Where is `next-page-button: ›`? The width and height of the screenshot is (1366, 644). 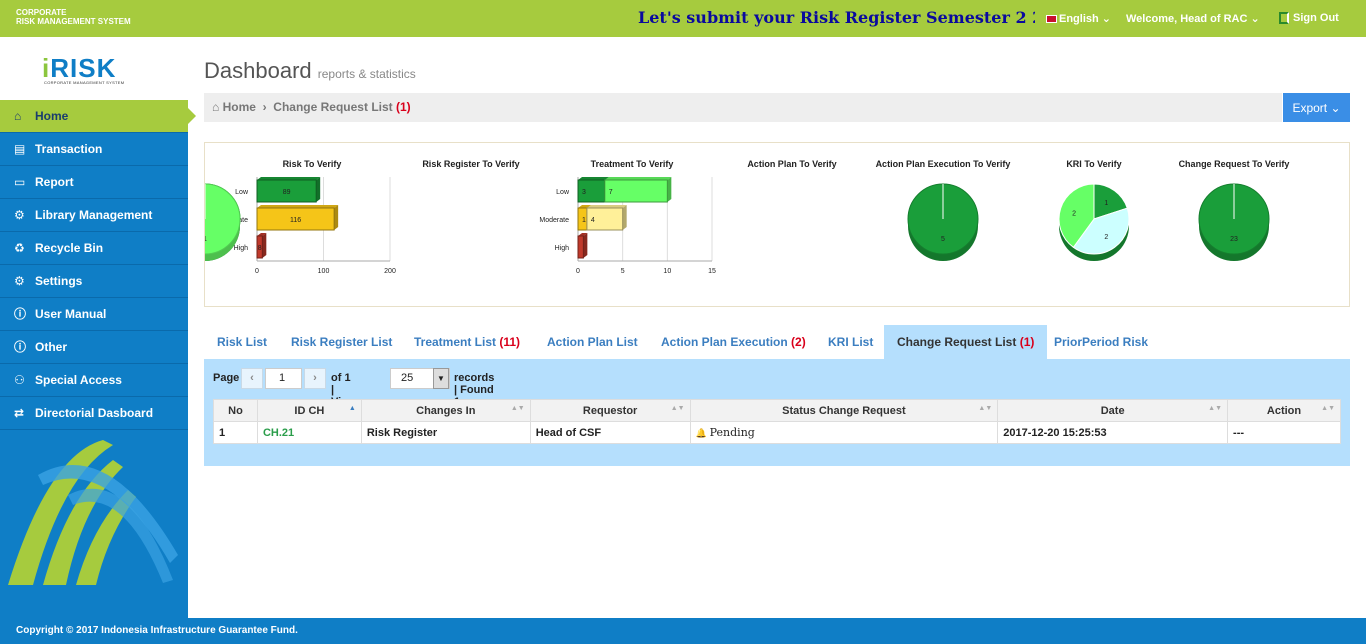
next-page-button: › is located at coordinates (315, 378).